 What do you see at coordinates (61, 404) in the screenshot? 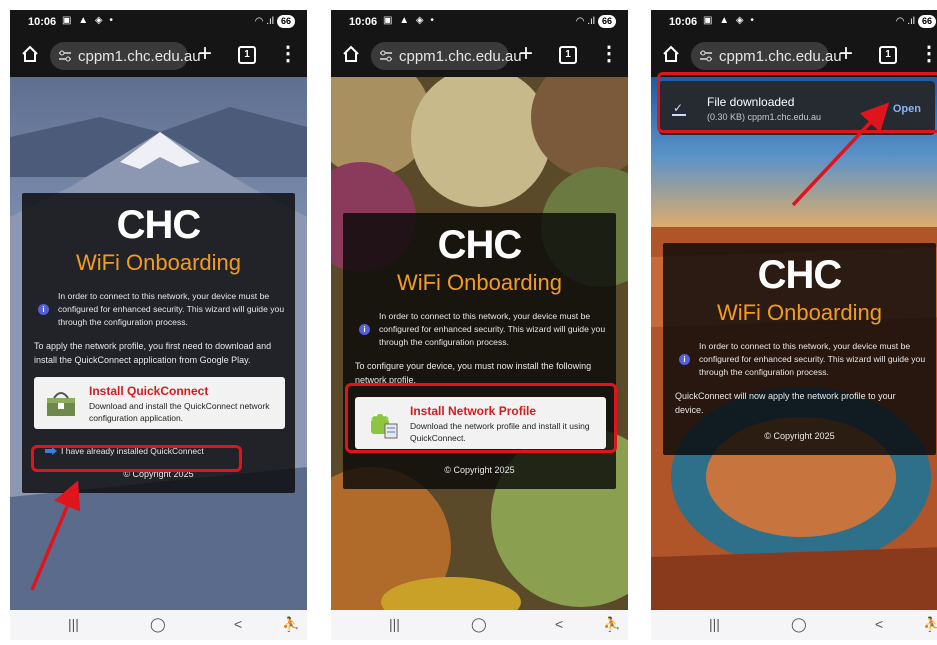
I see `package-icon` at bounding box center [61, 404].